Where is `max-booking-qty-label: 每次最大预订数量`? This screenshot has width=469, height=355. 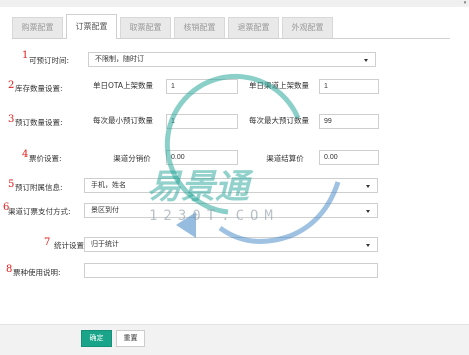
max-booking-qty-label: 每次最大预订数量 is located at coordinates (279, 120).